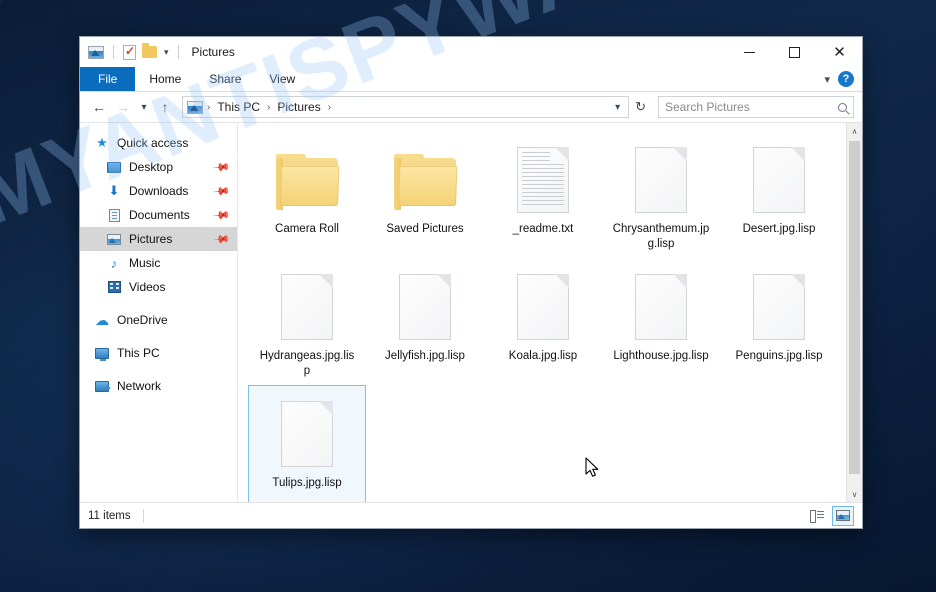  What do you see at coordinates (817, 516) in the screenshot?
I see `details-view-button` at bounding box center [817, 516].